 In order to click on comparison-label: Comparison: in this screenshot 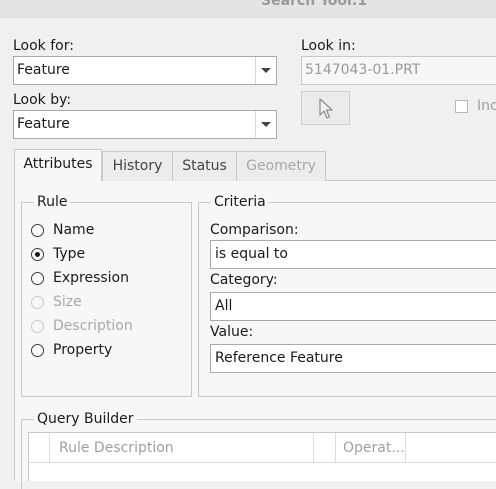, I will do `click(254, 230)`.